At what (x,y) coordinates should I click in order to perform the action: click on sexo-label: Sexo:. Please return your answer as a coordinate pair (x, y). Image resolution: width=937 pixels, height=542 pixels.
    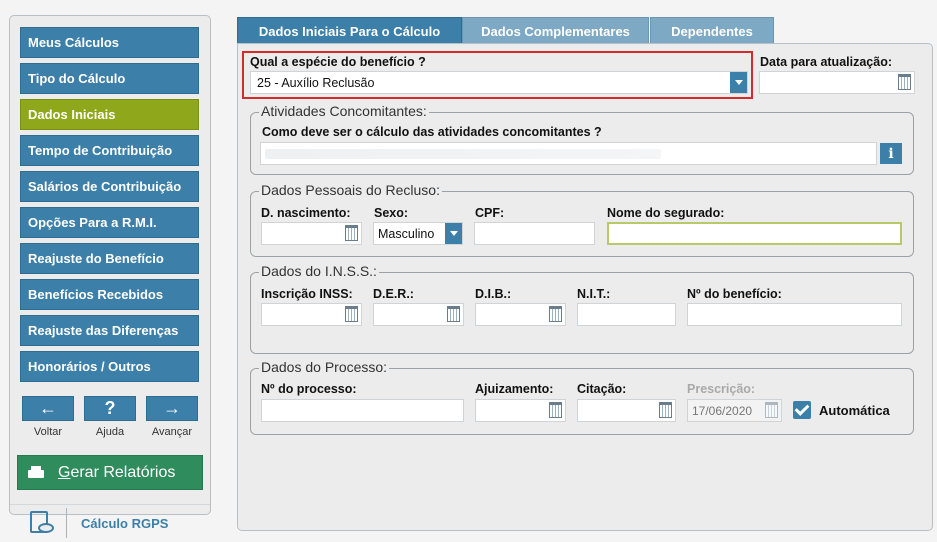
    Looking at the image, I should click on (391, 213).